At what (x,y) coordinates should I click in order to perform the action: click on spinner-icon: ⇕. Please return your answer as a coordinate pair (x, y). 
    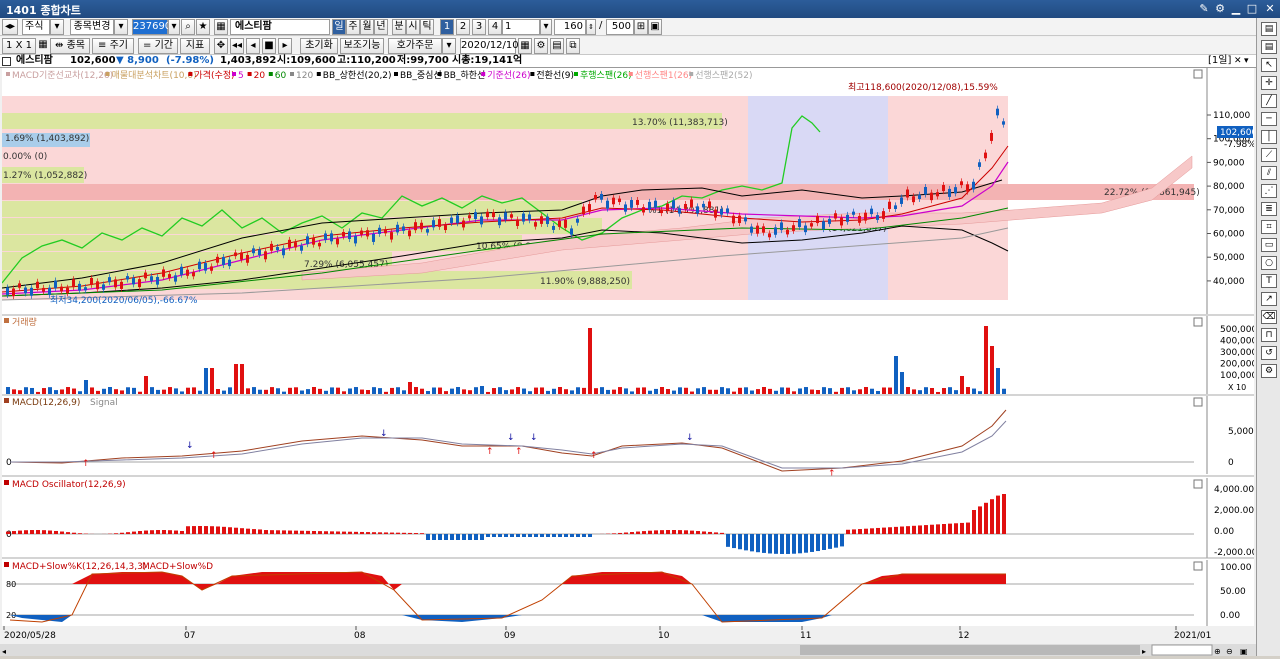
    Looking at the image, I should click on (591, 27).